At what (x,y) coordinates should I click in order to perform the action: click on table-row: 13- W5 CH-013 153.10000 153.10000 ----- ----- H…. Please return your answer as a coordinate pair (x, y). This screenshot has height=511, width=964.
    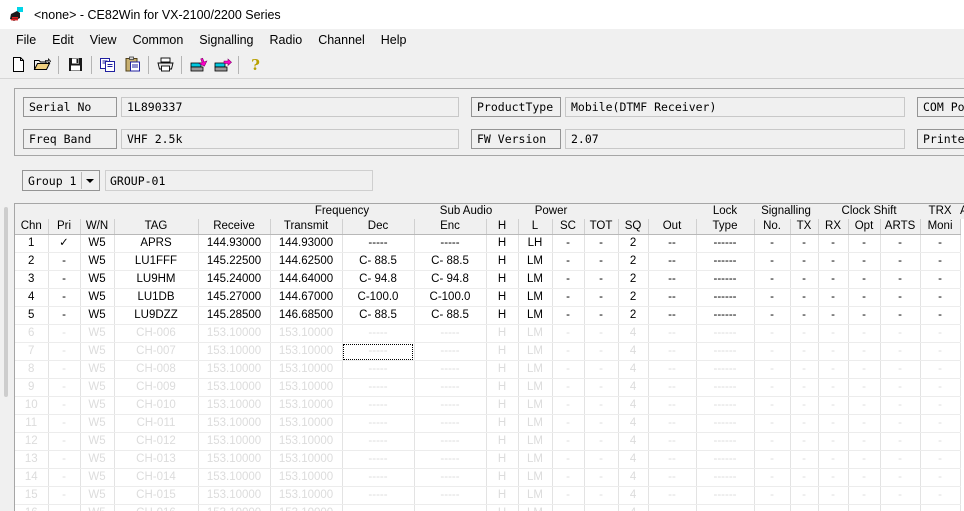
    Looking at the image, I should click on (489, 459).